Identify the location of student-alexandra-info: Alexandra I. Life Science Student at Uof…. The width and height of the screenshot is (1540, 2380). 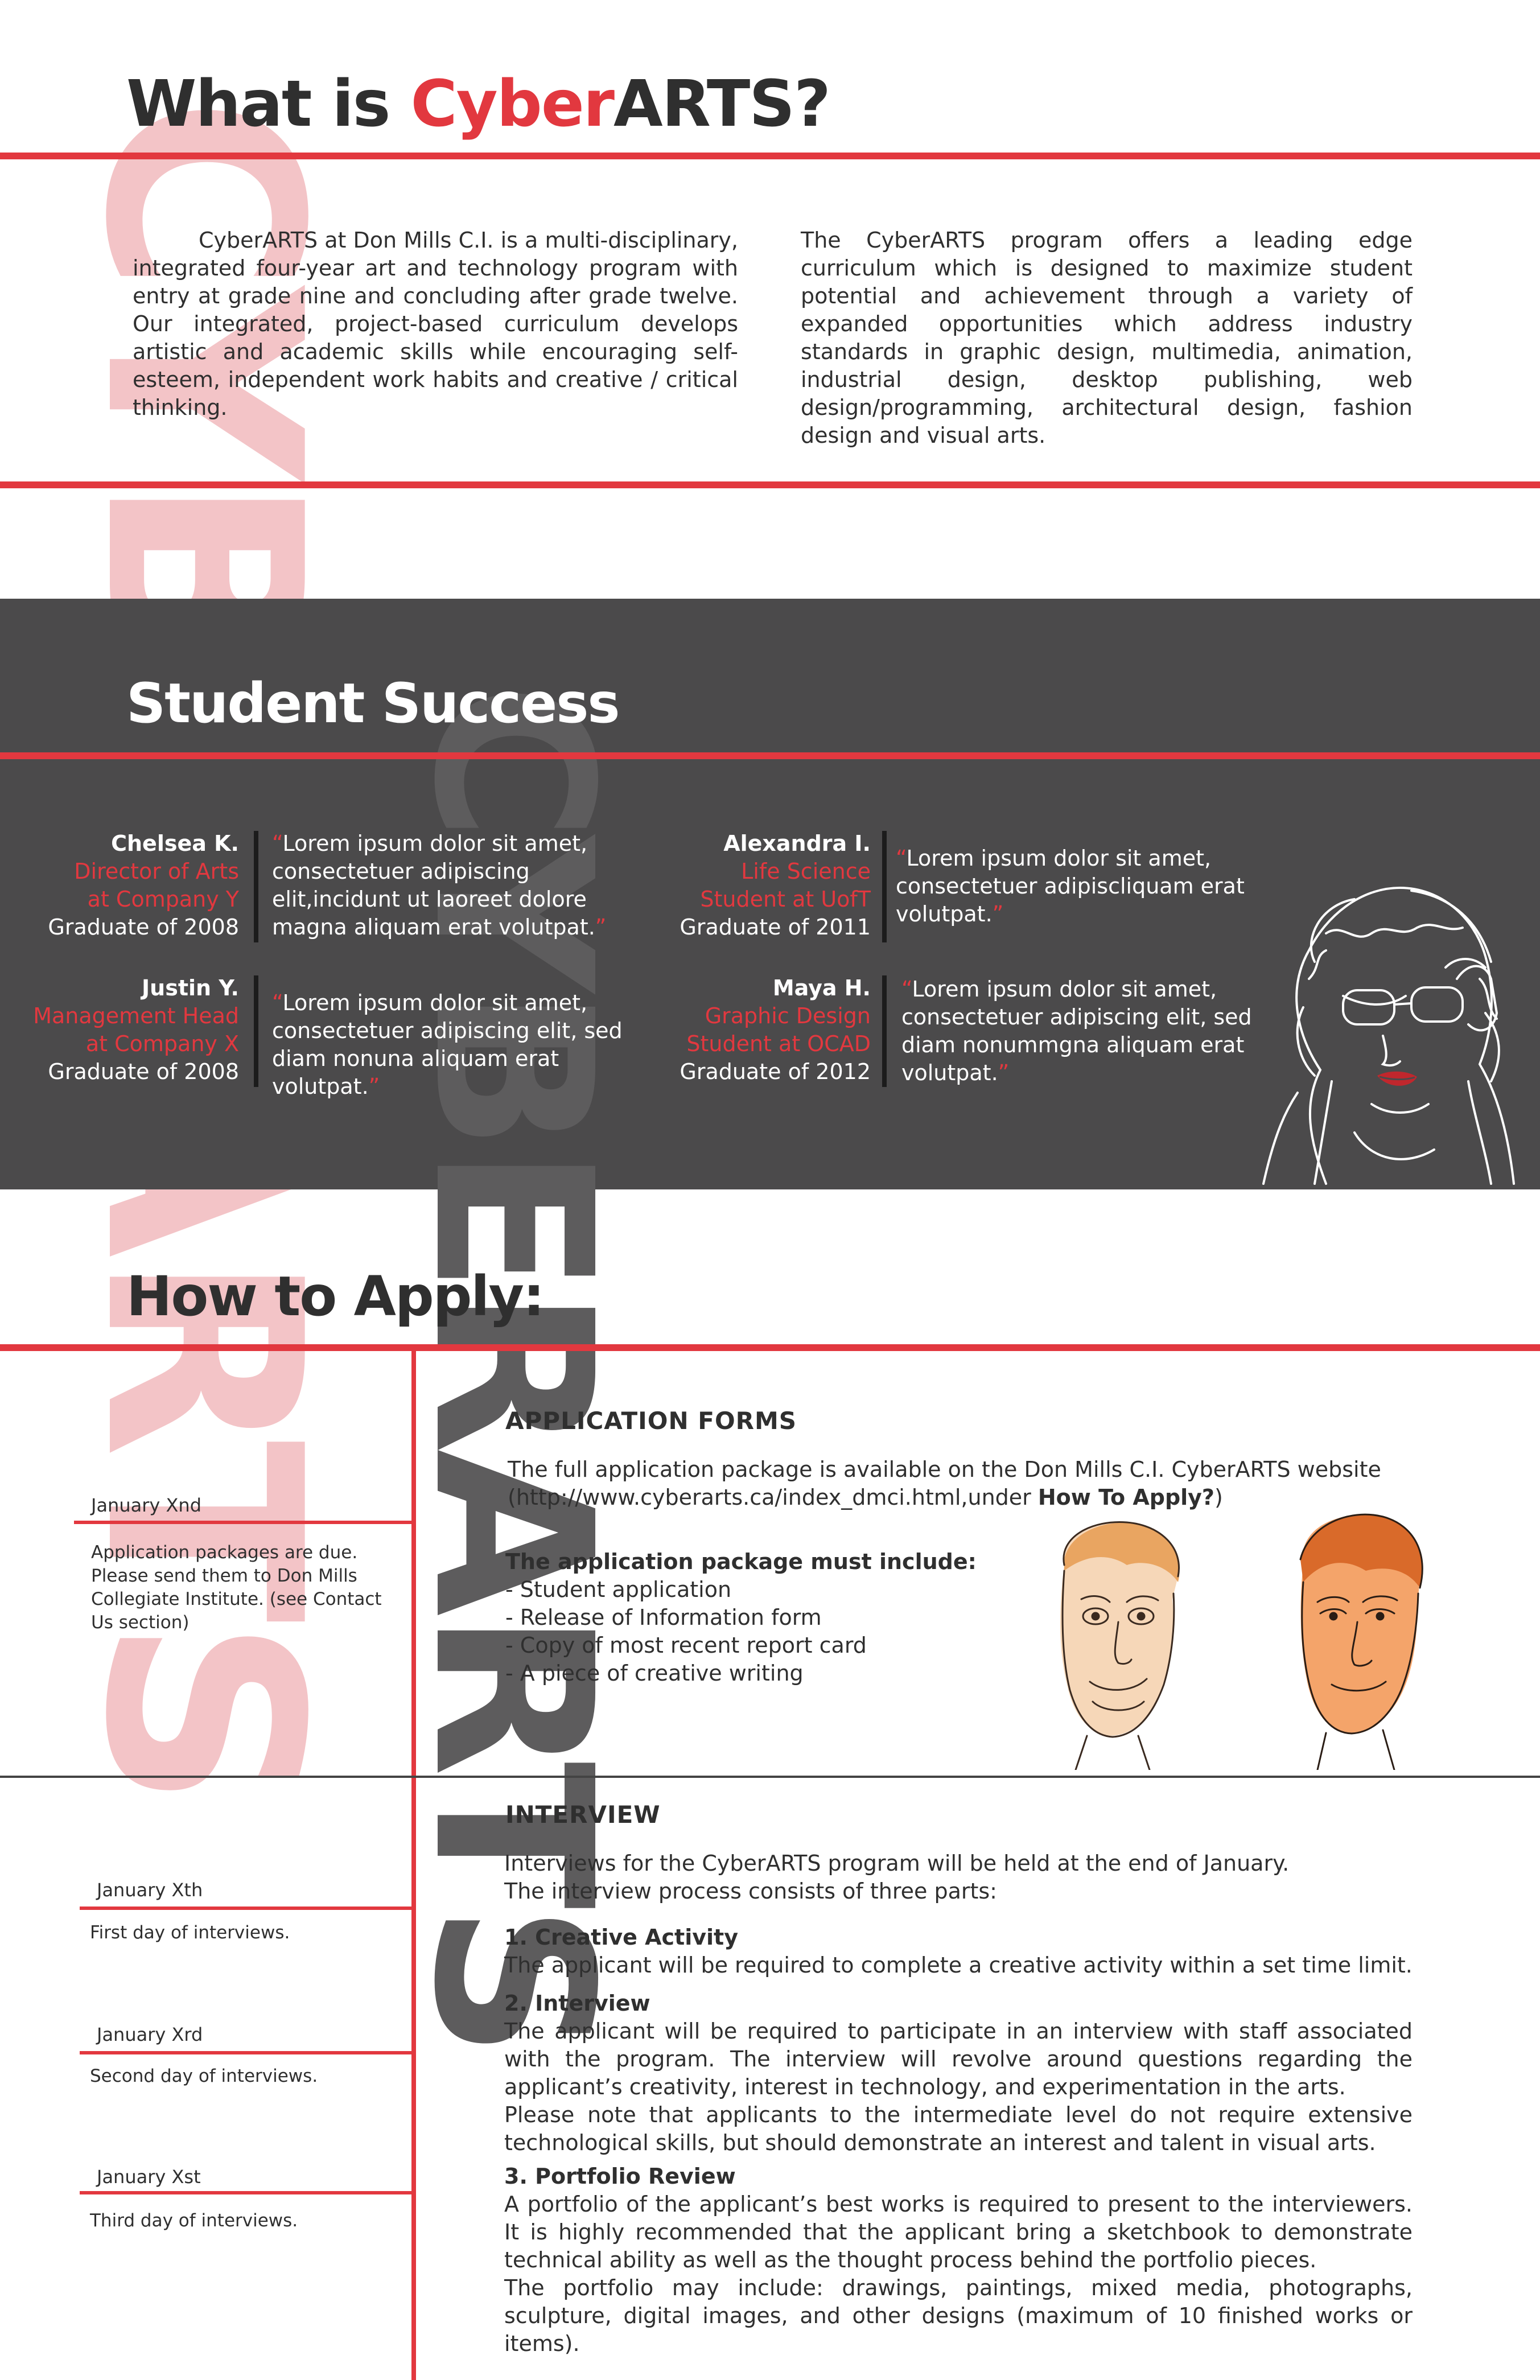
(762, 885).